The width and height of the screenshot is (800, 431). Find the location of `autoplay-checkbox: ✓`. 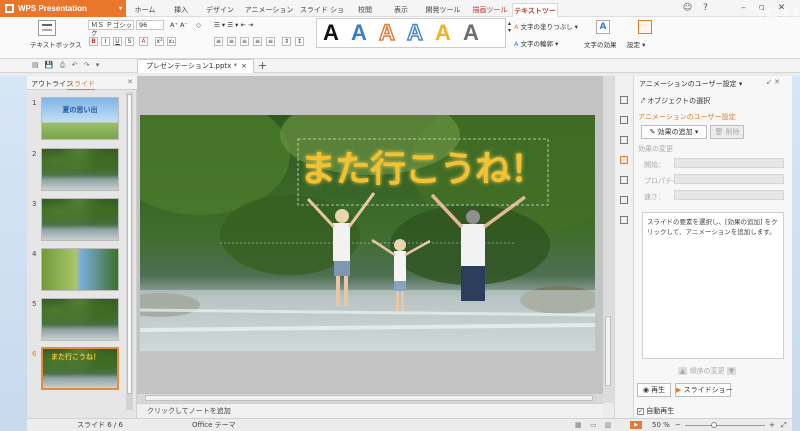

autoplay-checkbox: ✓ is located at coordinates (640, 411).